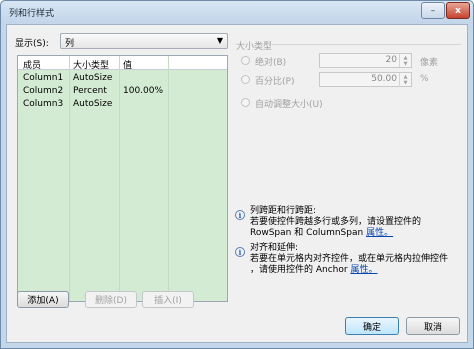 This screenshot has height=349, width=474. I want to click on autosize-radio, so click(245, 102).